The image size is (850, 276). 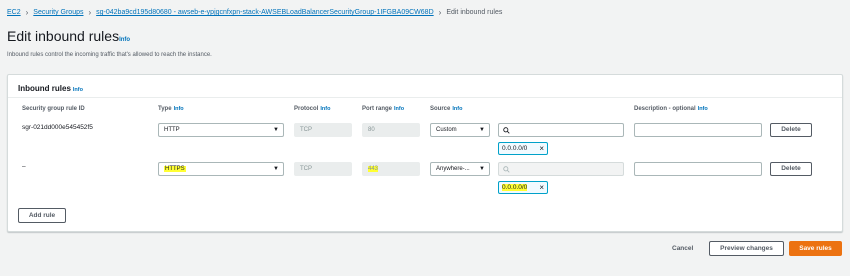 I want to click on save-rules-button: Save rules, so click(x=815, y=248).